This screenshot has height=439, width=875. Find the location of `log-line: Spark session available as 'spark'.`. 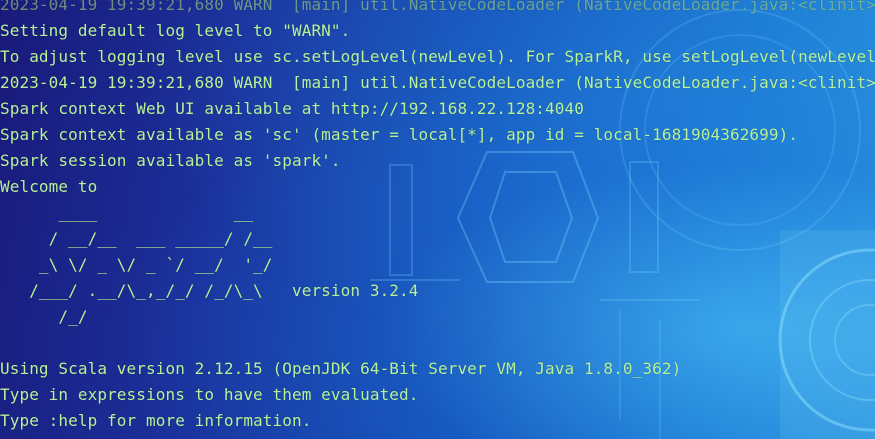

log-line: Spark session available as 'spark'. is located at coordinates (170, 160).